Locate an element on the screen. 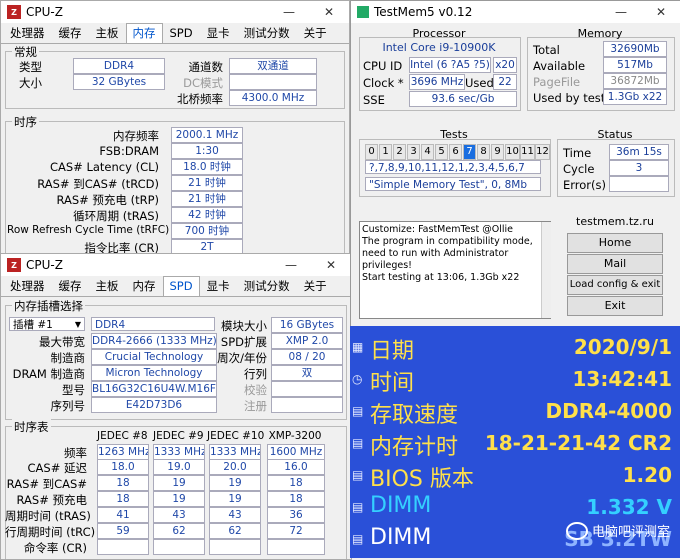  check-value is located at coordinates (307, 389).